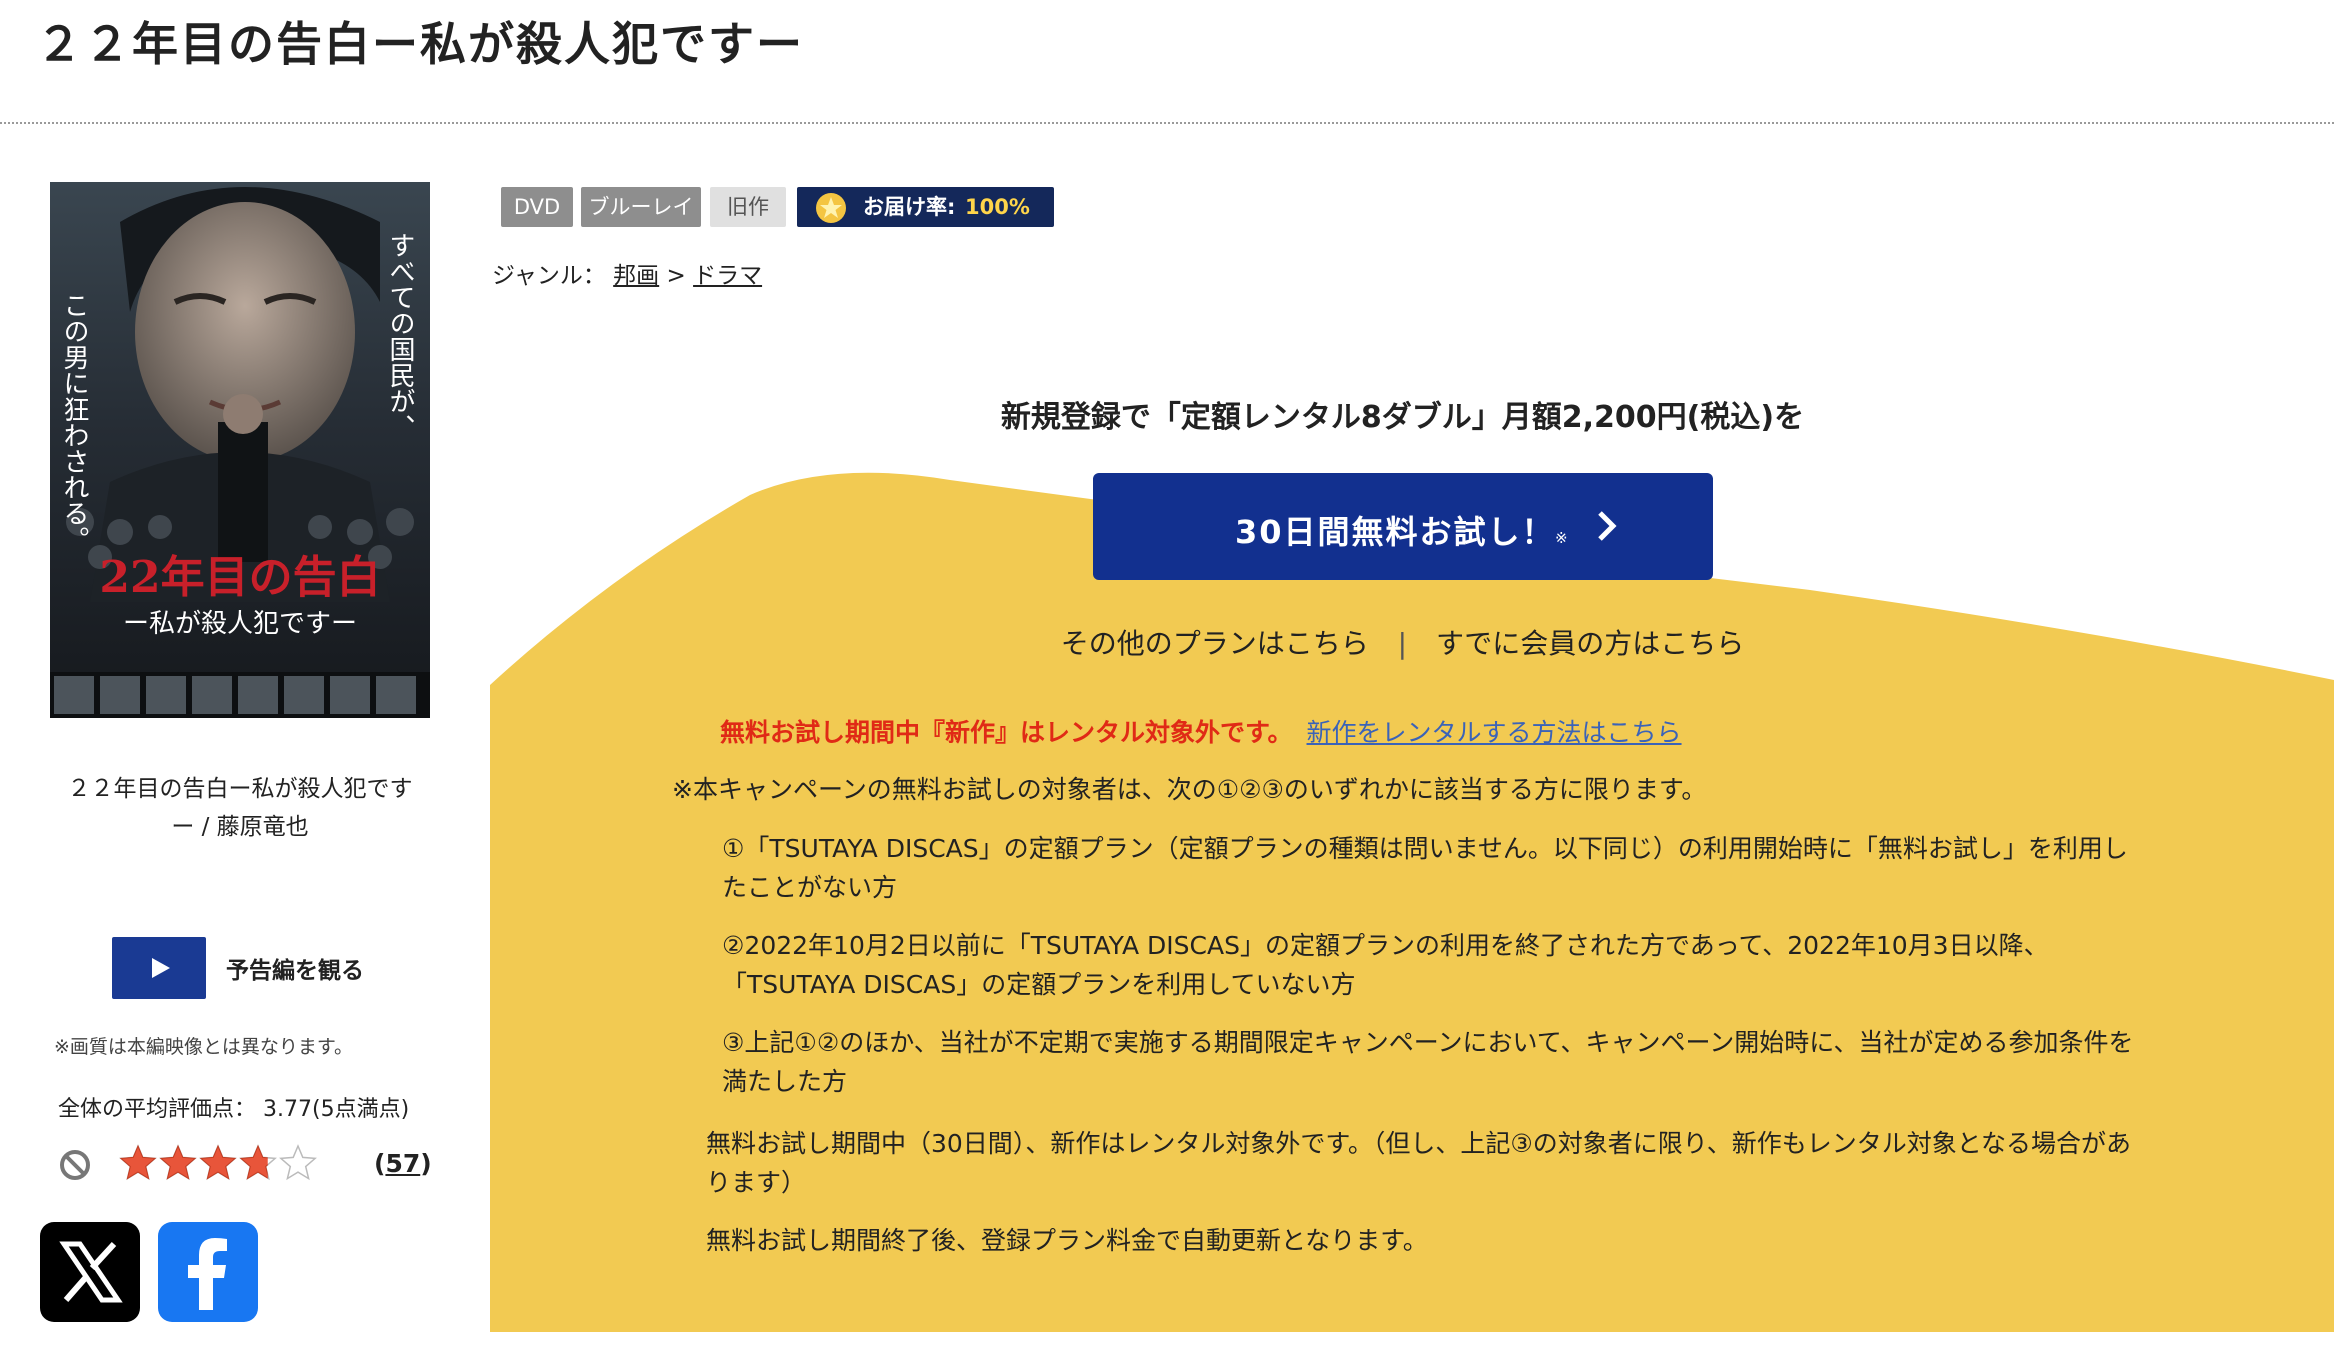  I want to click on free-trial-label: 30日間無料お試し！, so click(1395, 532).